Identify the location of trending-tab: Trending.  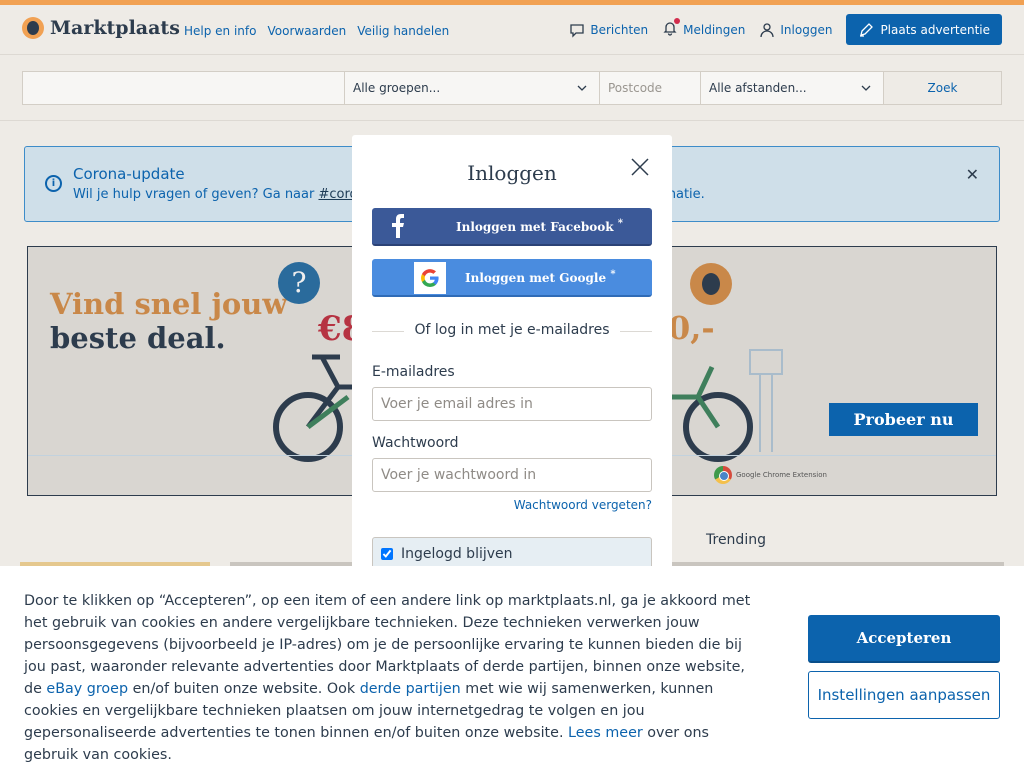
(736, 540).